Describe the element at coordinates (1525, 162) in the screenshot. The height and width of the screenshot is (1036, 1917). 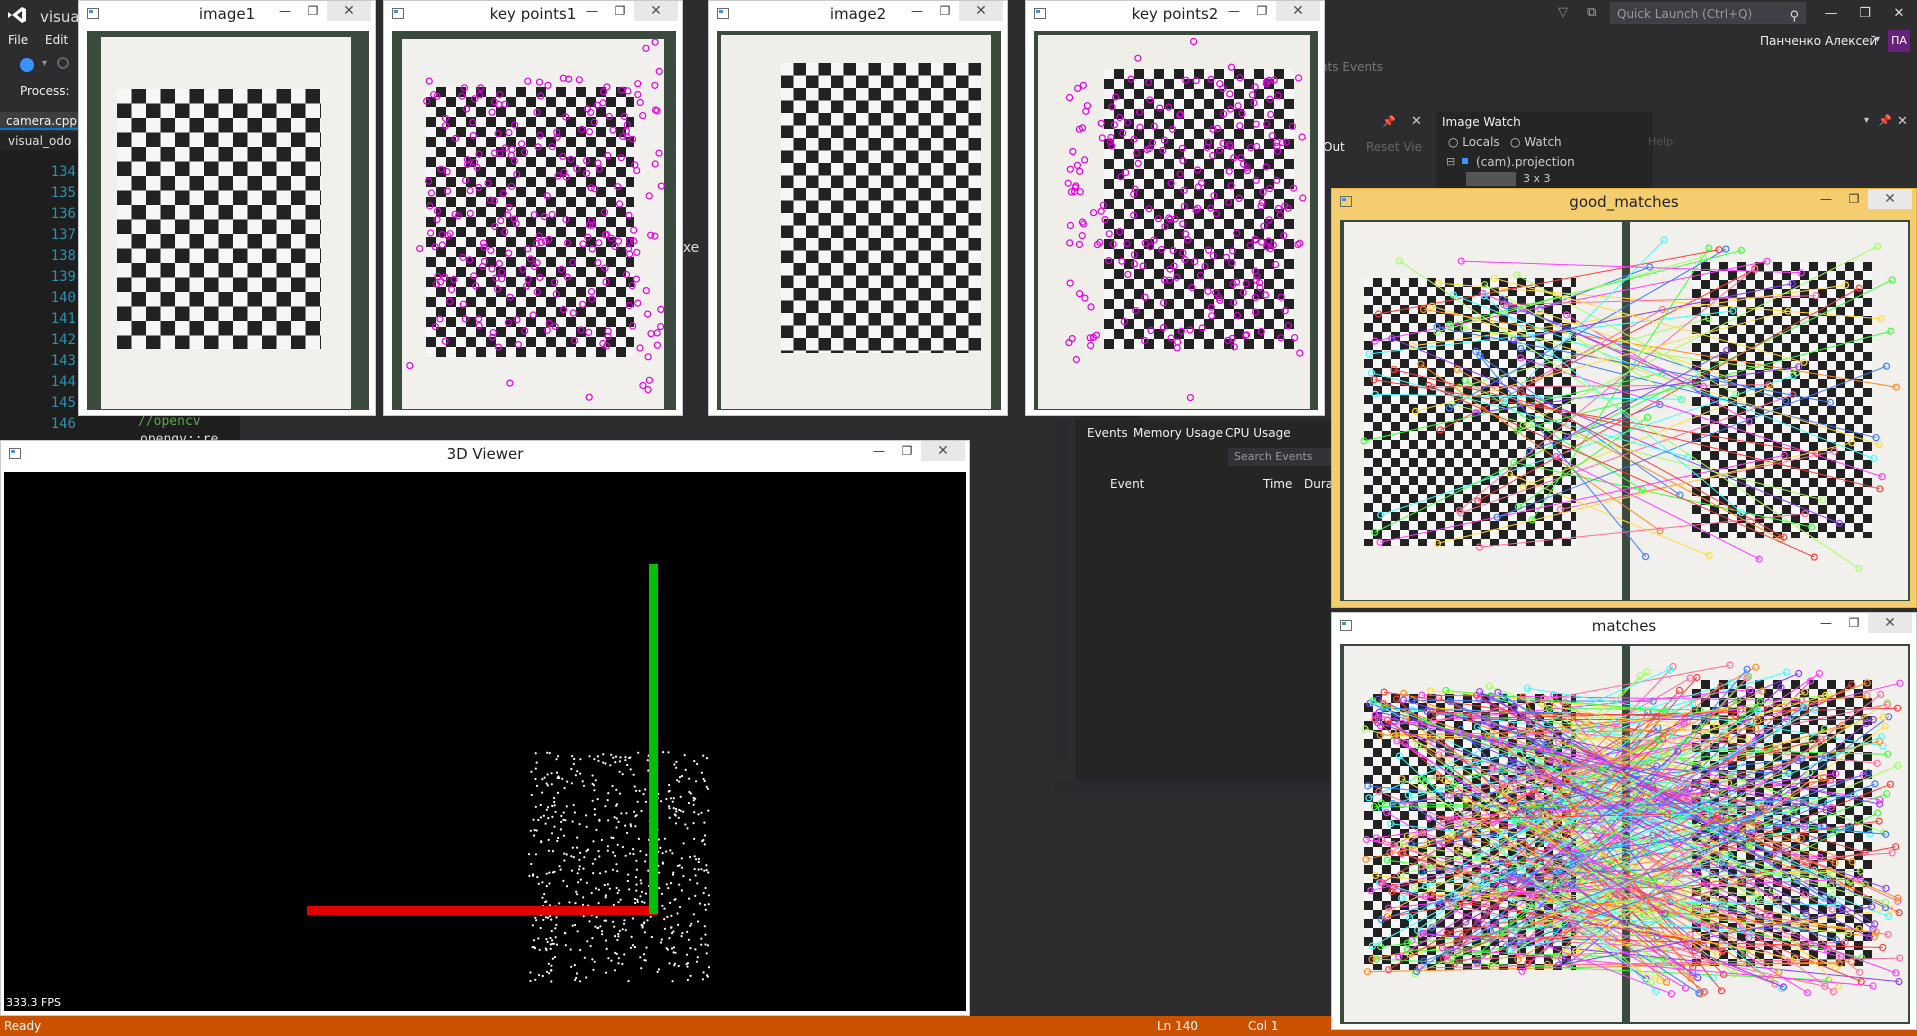
I see `iw-projection-item: (cam).projection` at that location.